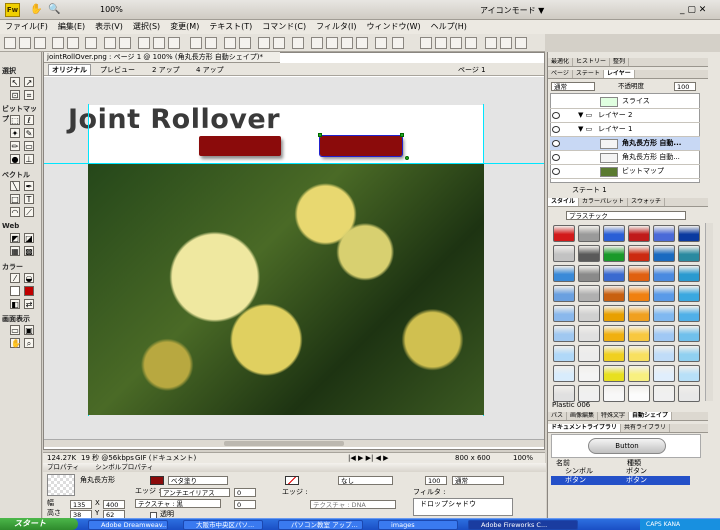 The height and width of the screenshot is (530, 720). What do you see at coordinates (29, 95) in the screenshot?
I see `crop-icon: ⌗` at bounding box center [29, 95].